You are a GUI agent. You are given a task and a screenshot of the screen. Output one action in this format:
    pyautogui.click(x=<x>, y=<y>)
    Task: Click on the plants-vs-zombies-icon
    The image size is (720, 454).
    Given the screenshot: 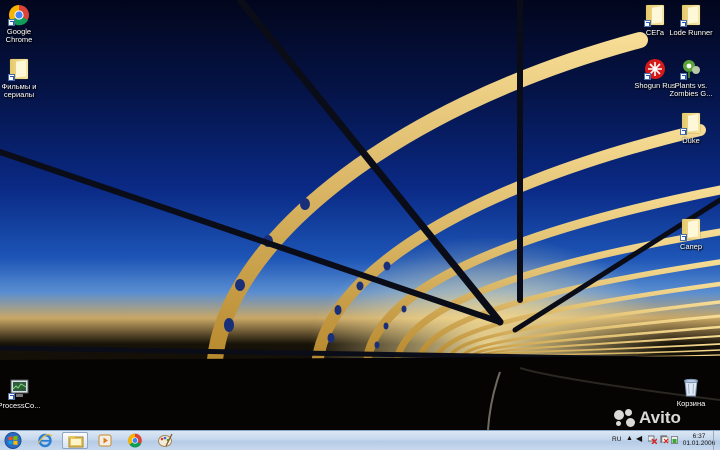 What is the action you would take?
    pyautogui.click(x=691, y=69)
    